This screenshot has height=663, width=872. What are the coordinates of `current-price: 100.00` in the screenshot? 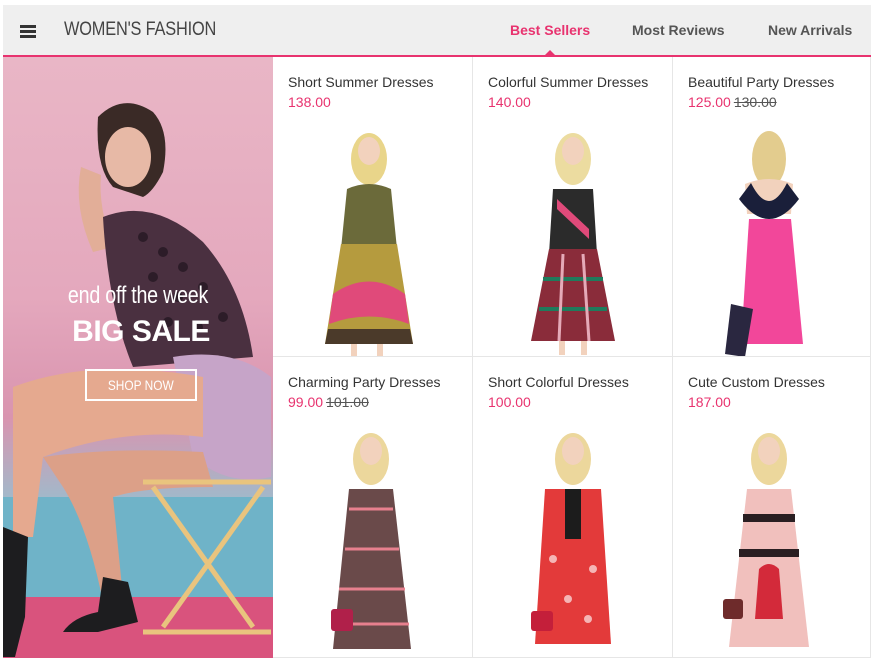 It's located at (509, 402).